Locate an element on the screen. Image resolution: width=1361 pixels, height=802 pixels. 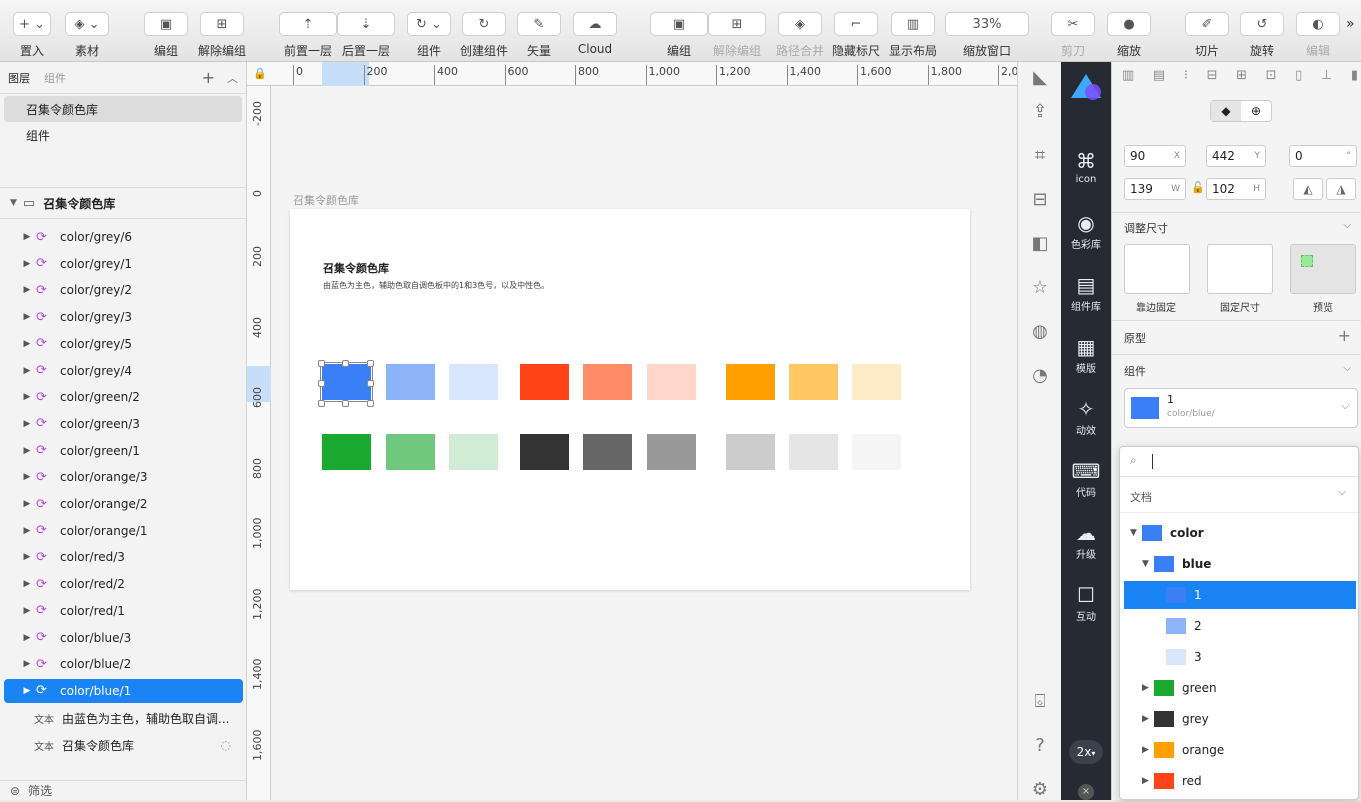
filter-bar: ⊜ 筛选 is located at coordinates (123, 790).